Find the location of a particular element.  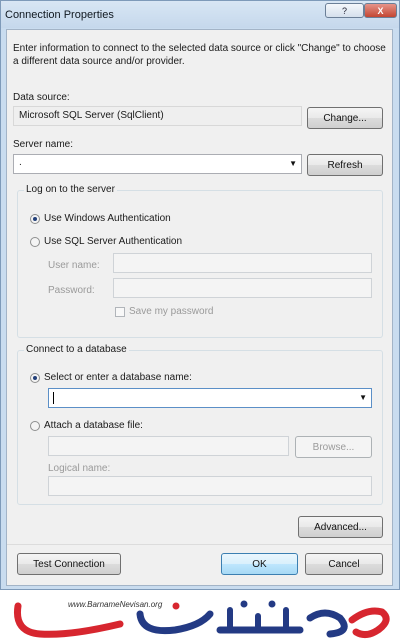

database-name-combobox: ▼ is located at coordinates (210, 398).